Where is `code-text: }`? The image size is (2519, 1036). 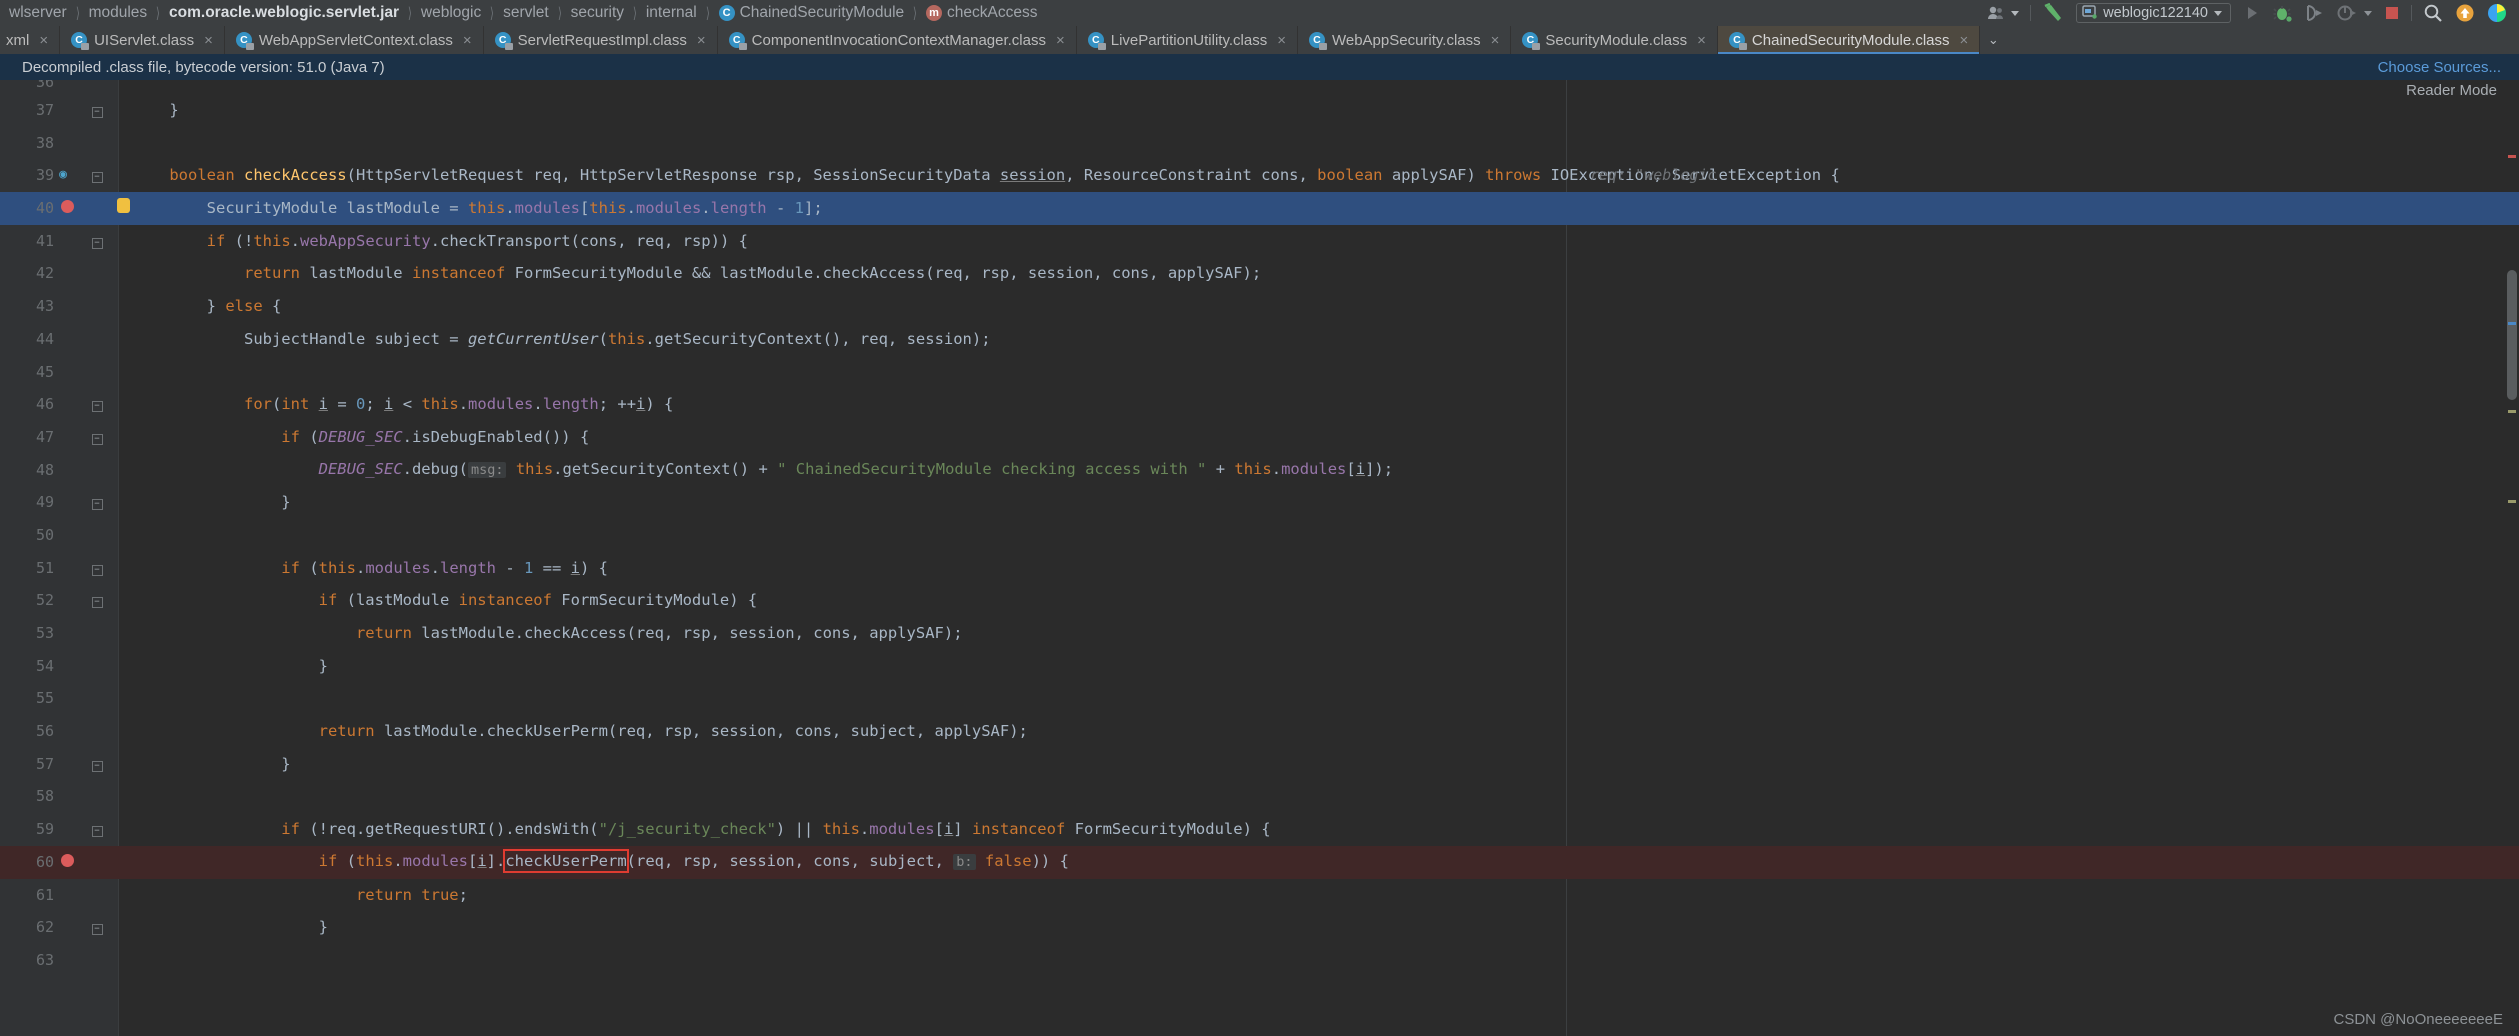
code-text: } is located at coordinates (211, 502).